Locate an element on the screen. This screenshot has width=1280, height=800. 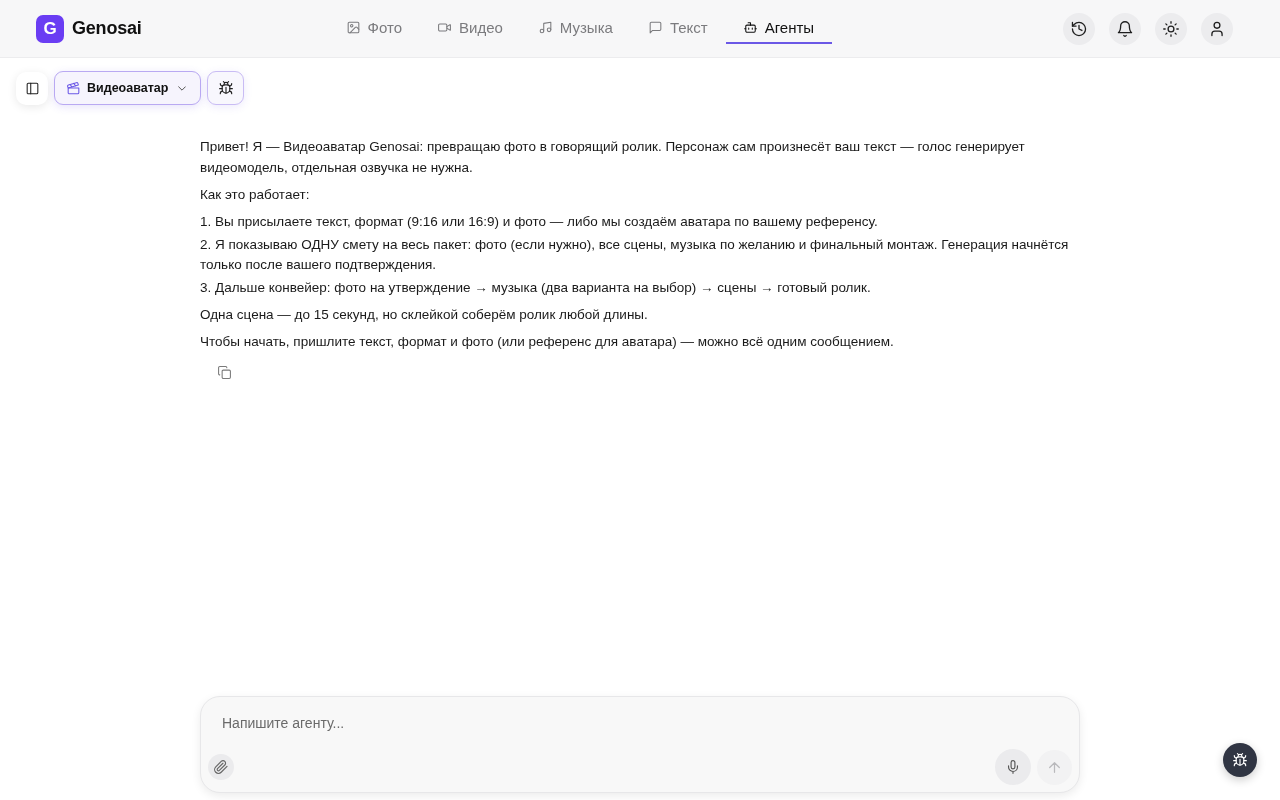
agent-select: Видеоаватар is located at coordinates (128, 88).